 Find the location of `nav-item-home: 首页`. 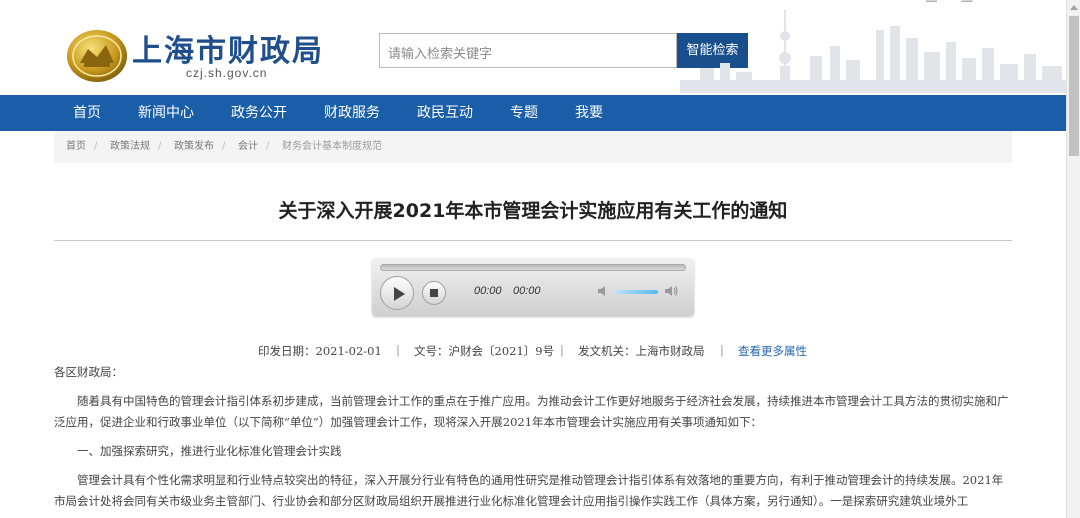

nav-item-home: 首页 is located at coordinates (87, 113).